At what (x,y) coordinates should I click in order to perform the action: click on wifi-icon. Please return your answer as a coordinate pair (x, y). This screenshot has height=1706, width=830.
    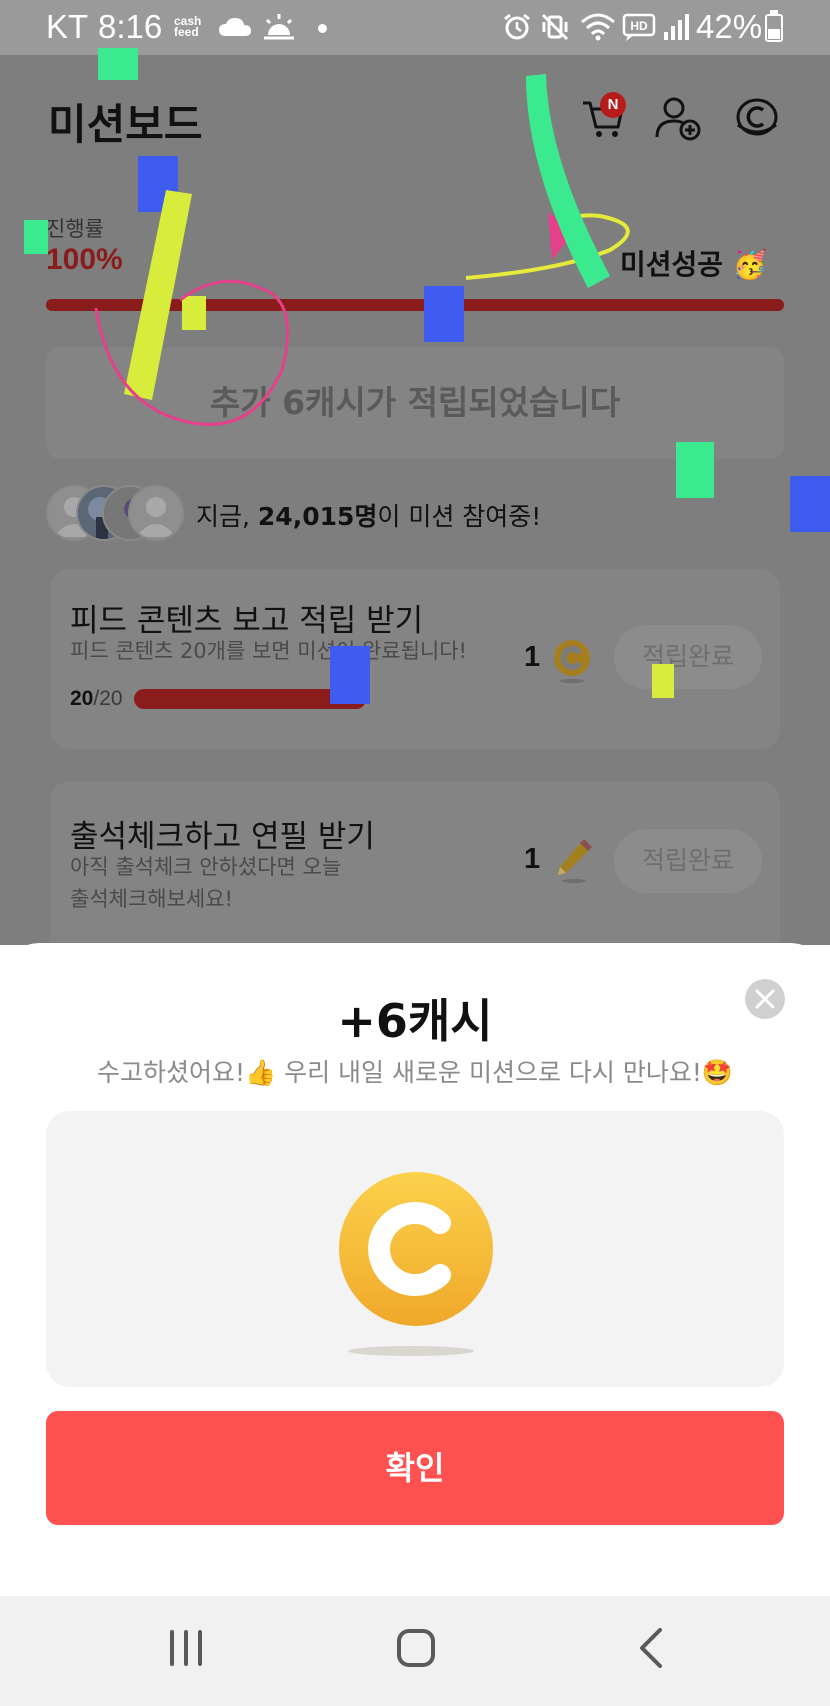
    Looking at the image, I should click on (598, 27).